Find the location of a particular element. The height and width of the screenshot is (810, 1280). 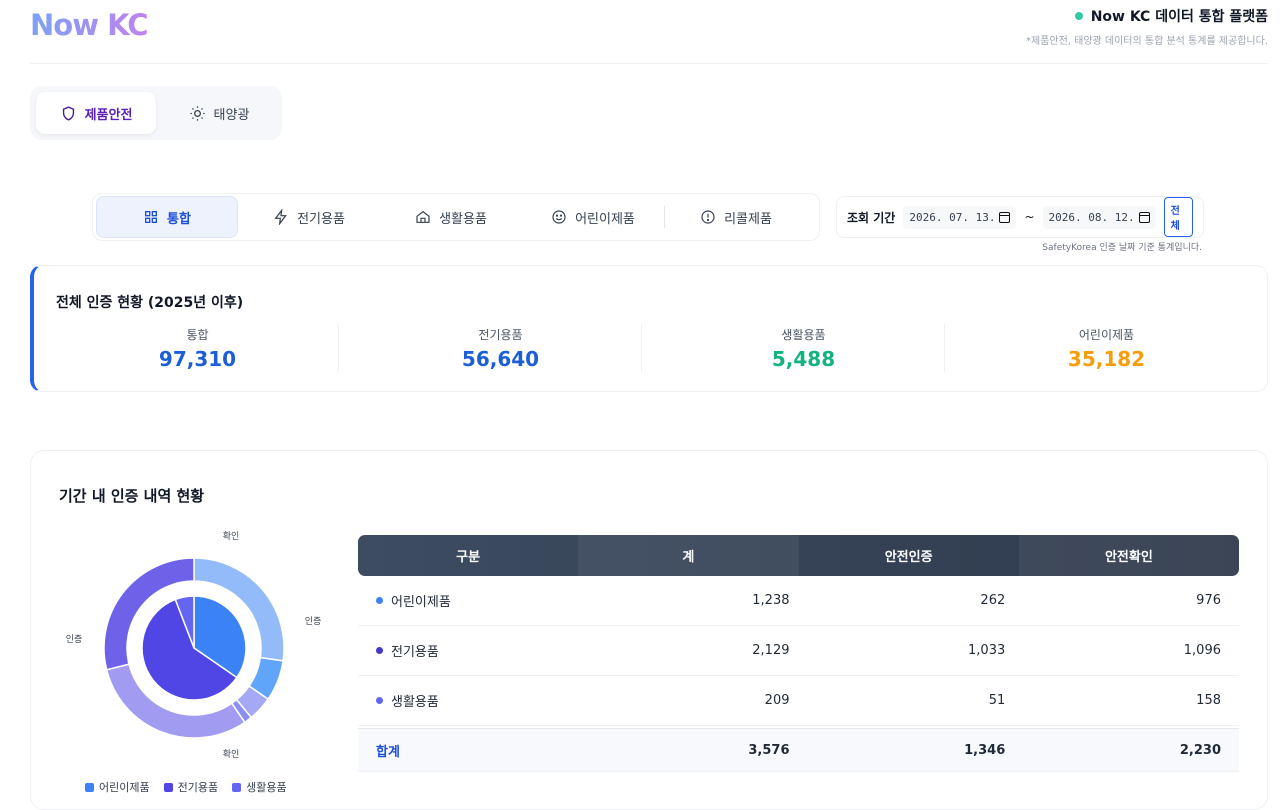

inner-pie is located at coordinates (194, 648).